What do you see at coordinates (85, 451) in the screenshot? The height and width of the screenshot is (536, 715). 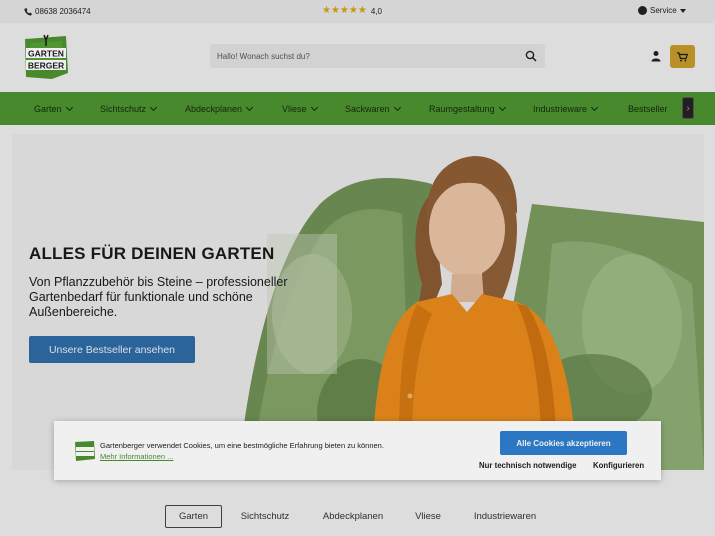 I see `gartenberger-logo-small` at bounding box center [85, 451].